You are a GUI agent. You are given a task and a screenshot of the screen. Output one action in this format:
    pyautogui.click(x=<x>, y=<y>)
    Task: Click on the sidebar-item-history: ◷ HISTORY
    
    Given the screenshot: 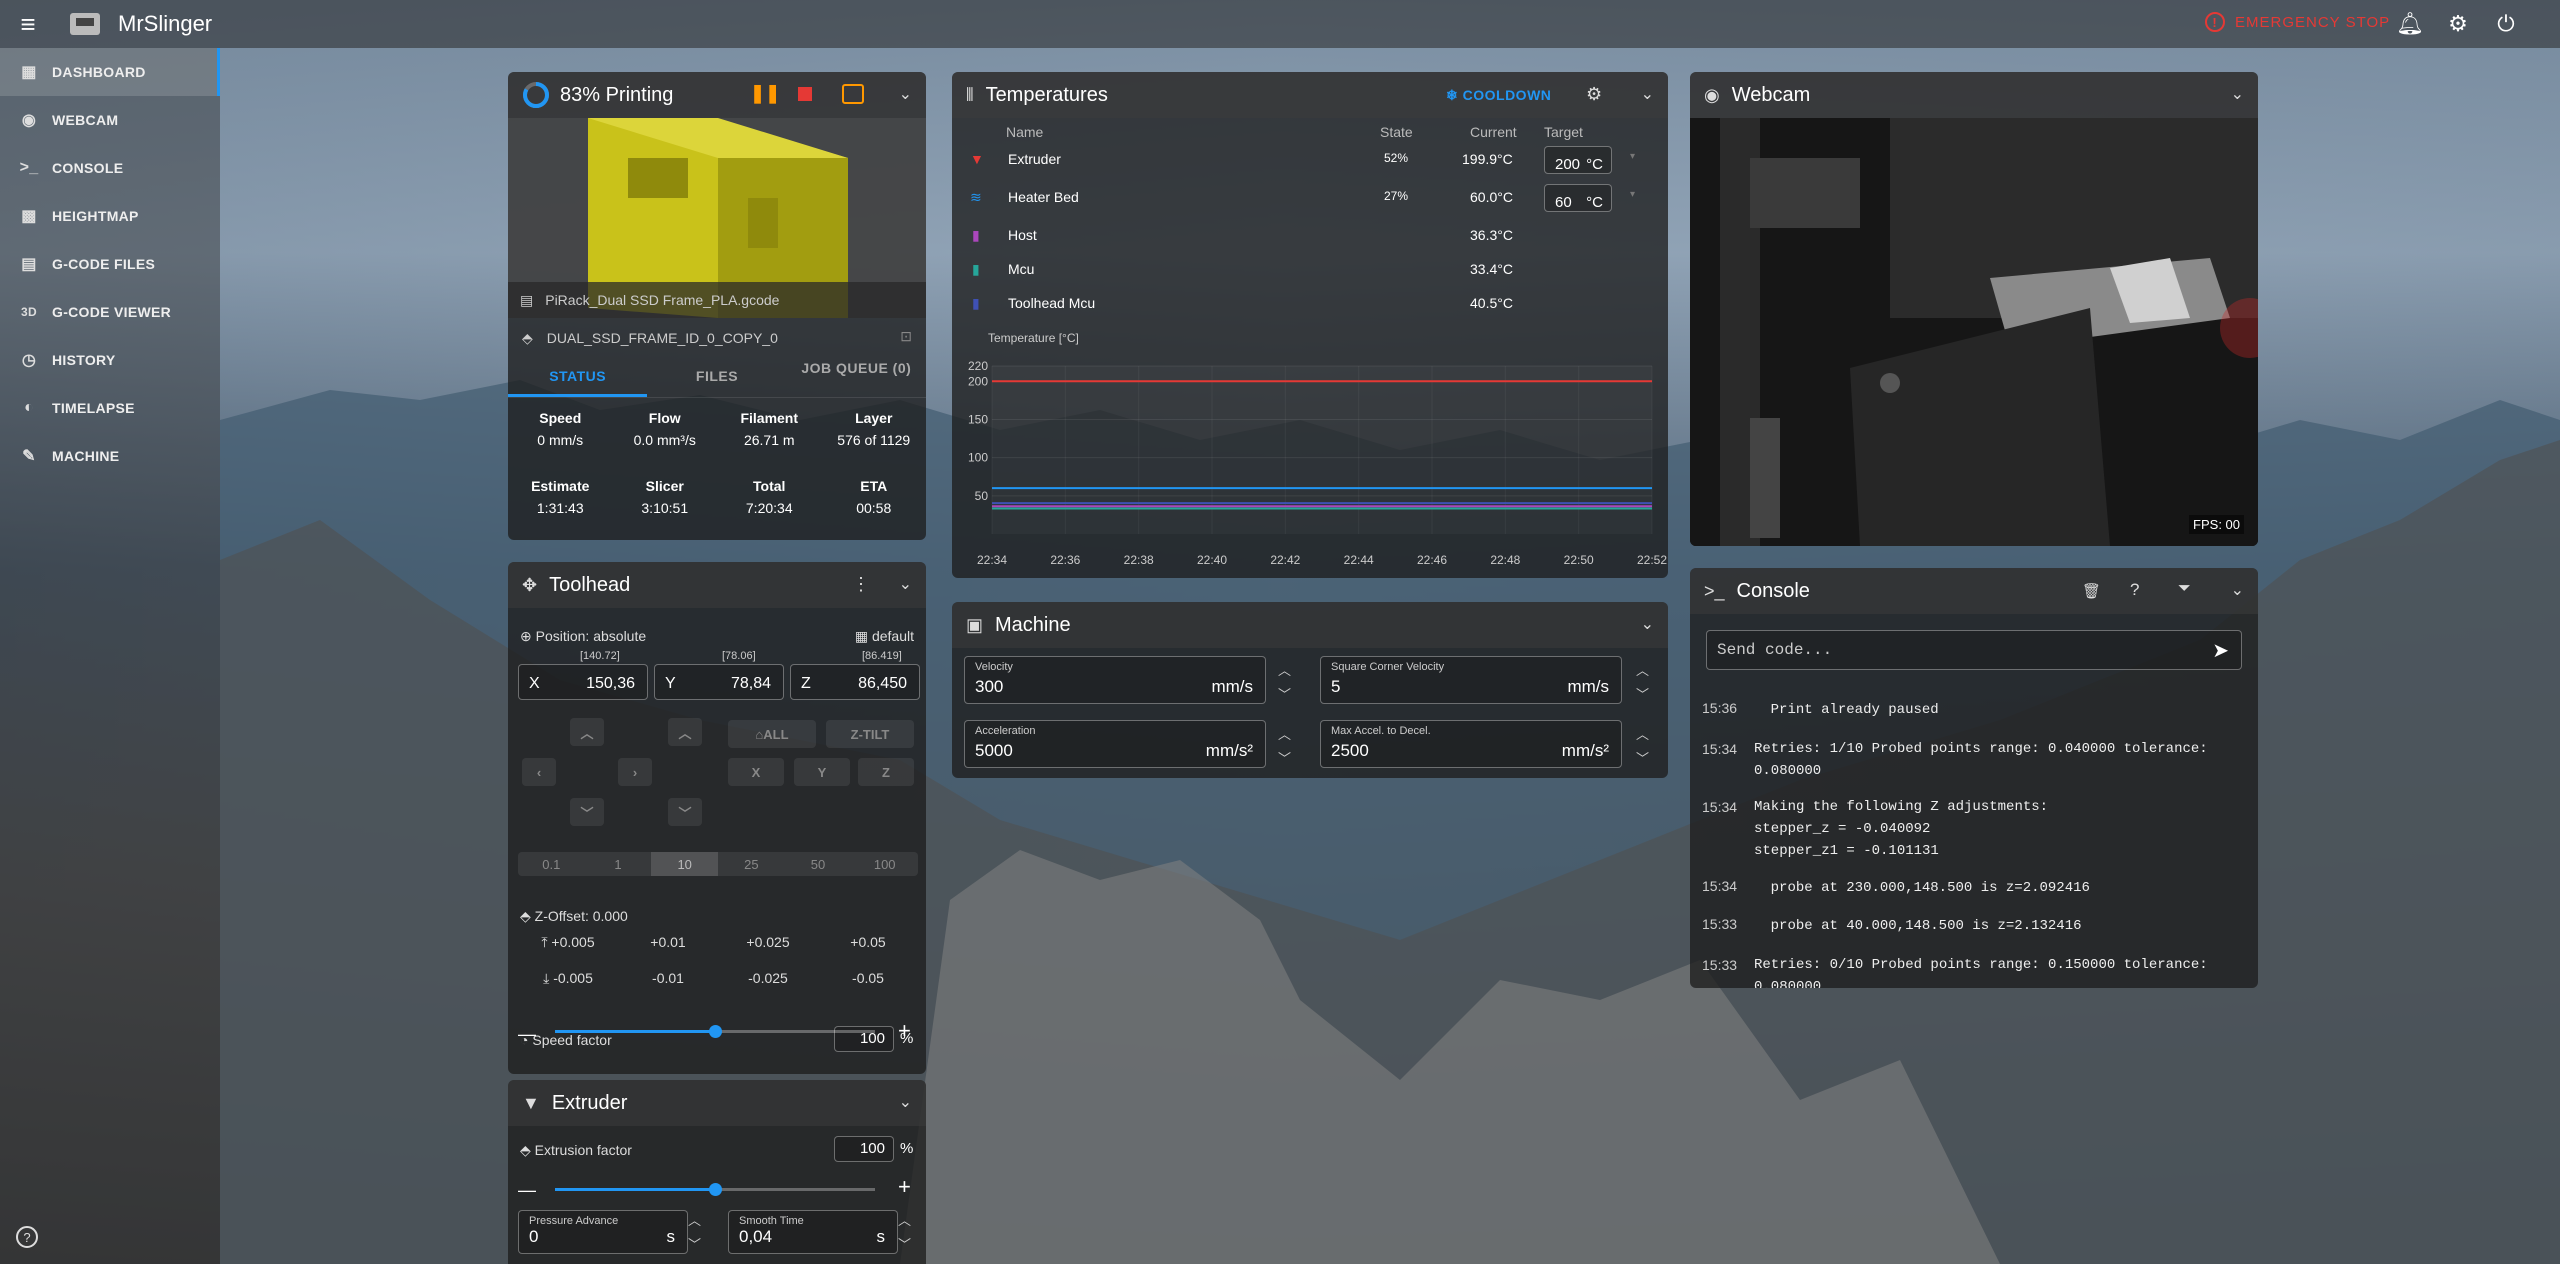 What is the action you would take?
    pyautogui.click(x=110, y=360)
    